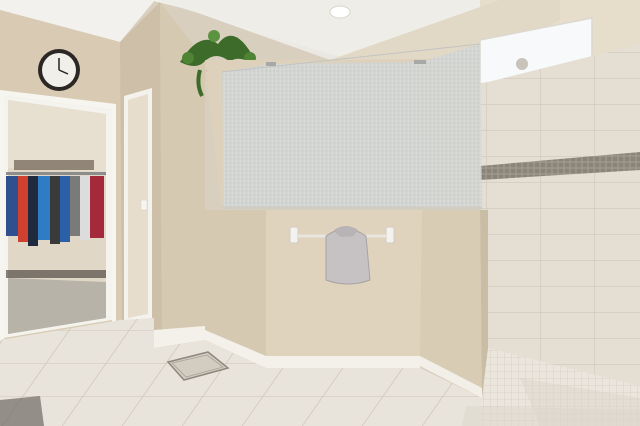  What do you see at coordinates (348, 255) in the screenshot?
I see `towel` at bounding box center [348, 255].